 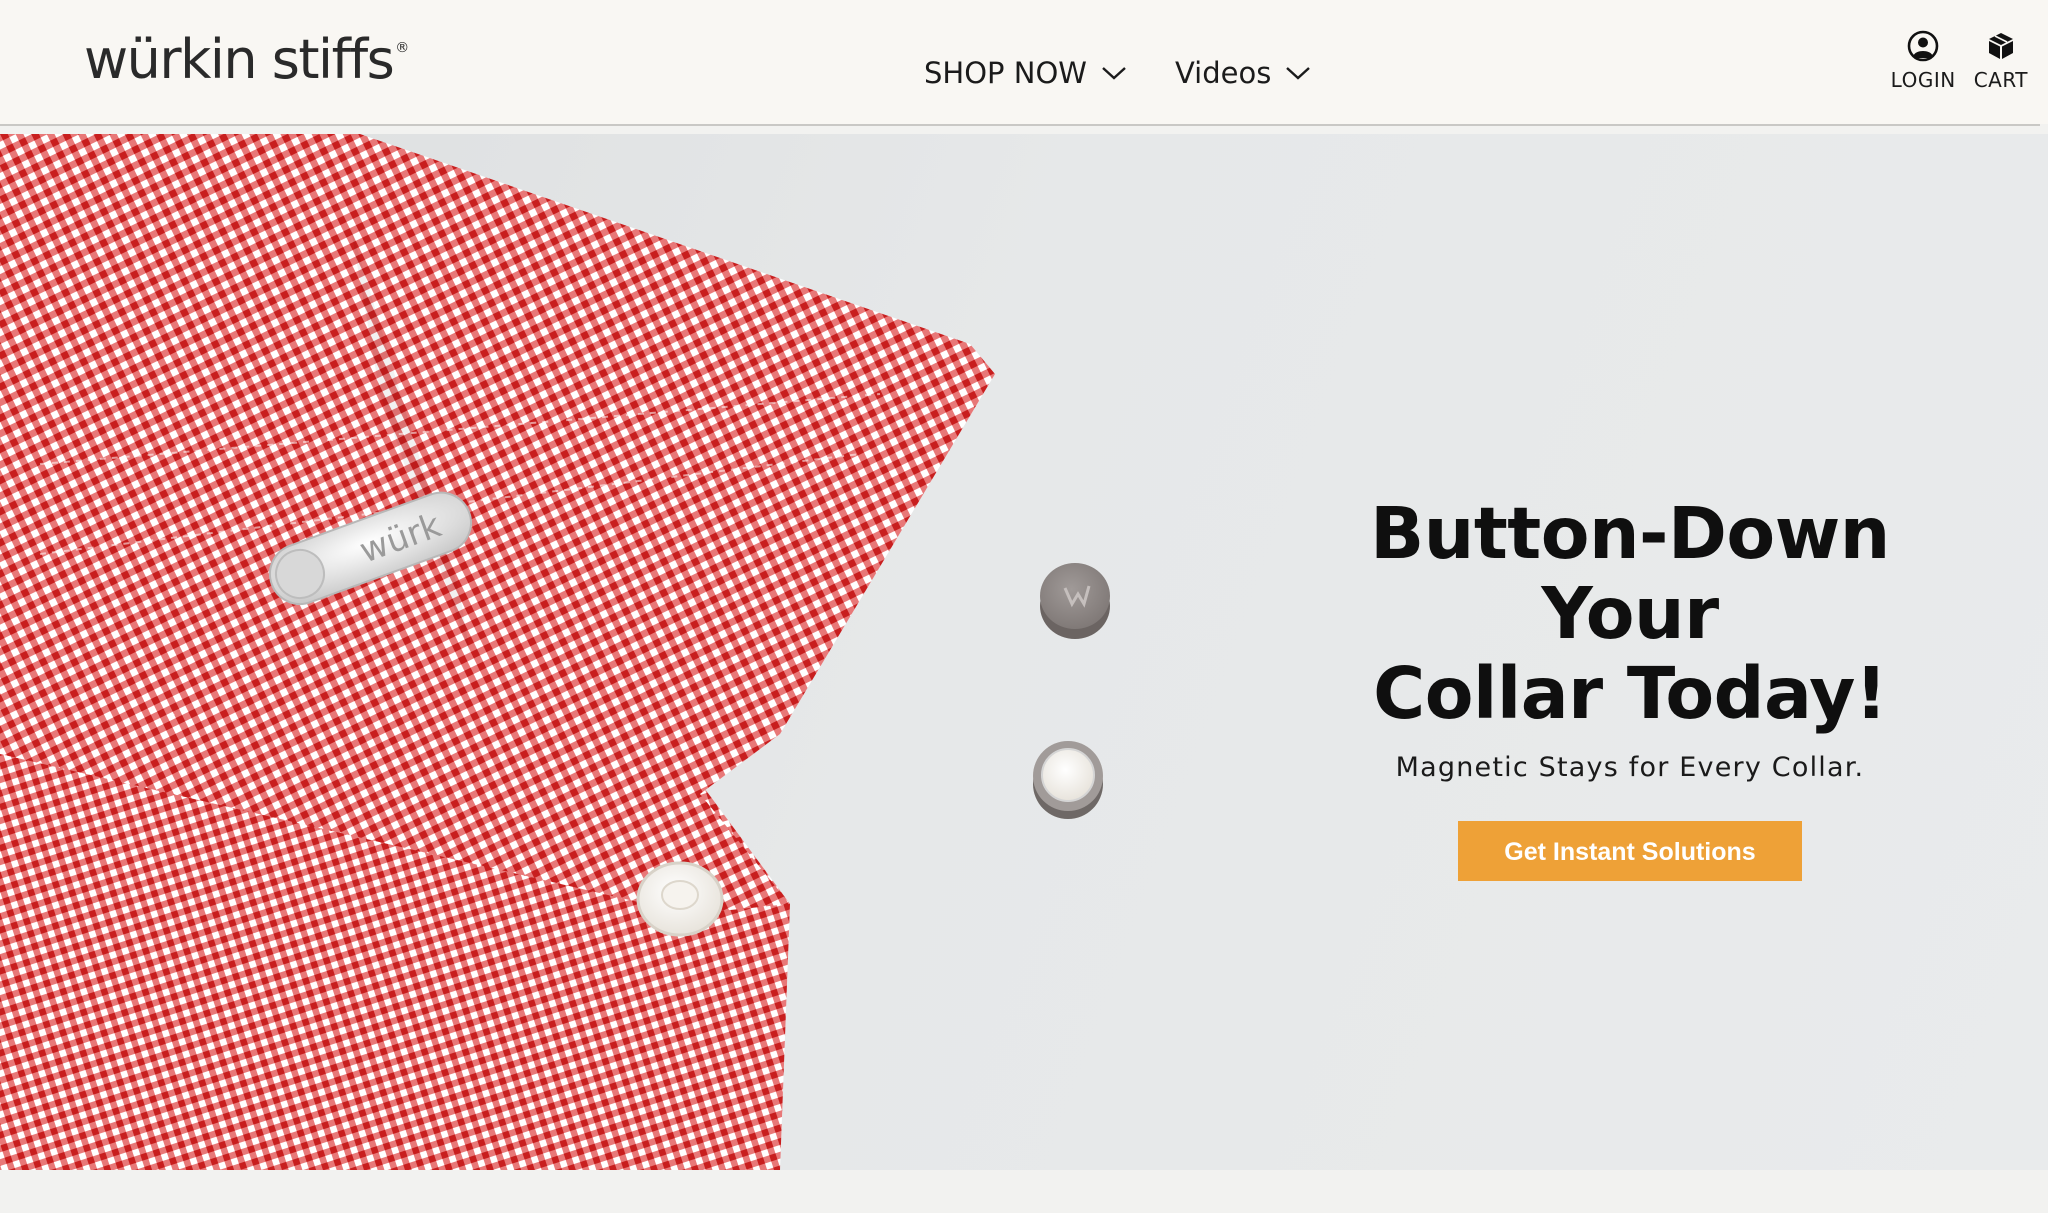 What do you see at coordinates (1630, 693) in the screenshot?
I see `hero-title-line-2: Collar Today!` at bounding box center [1630, 693].